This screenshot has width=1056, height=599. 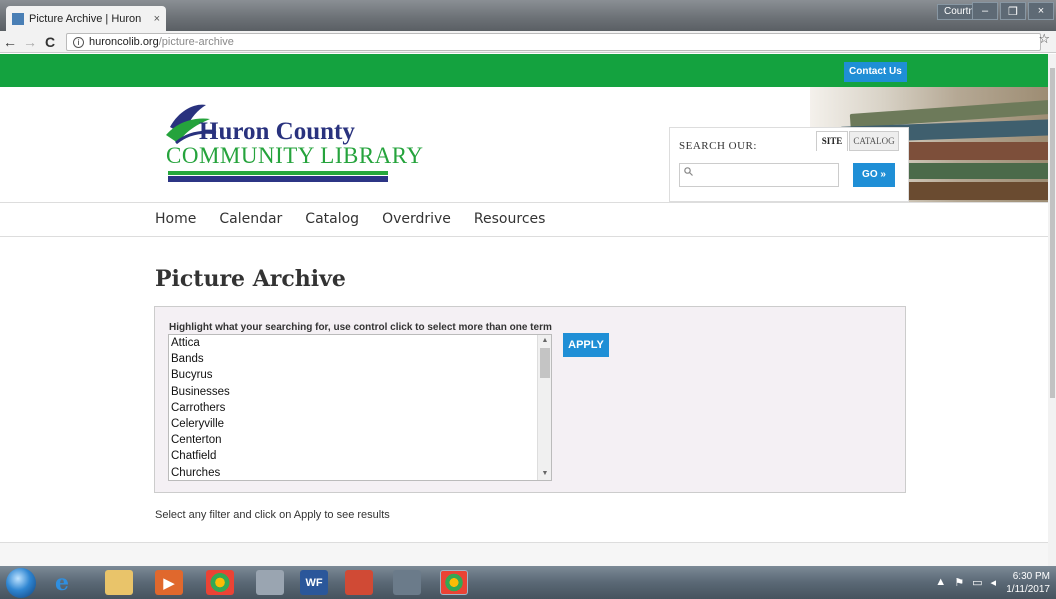 I want to click on clock-date: 1/11/2017, so click(x=1028, y=589).